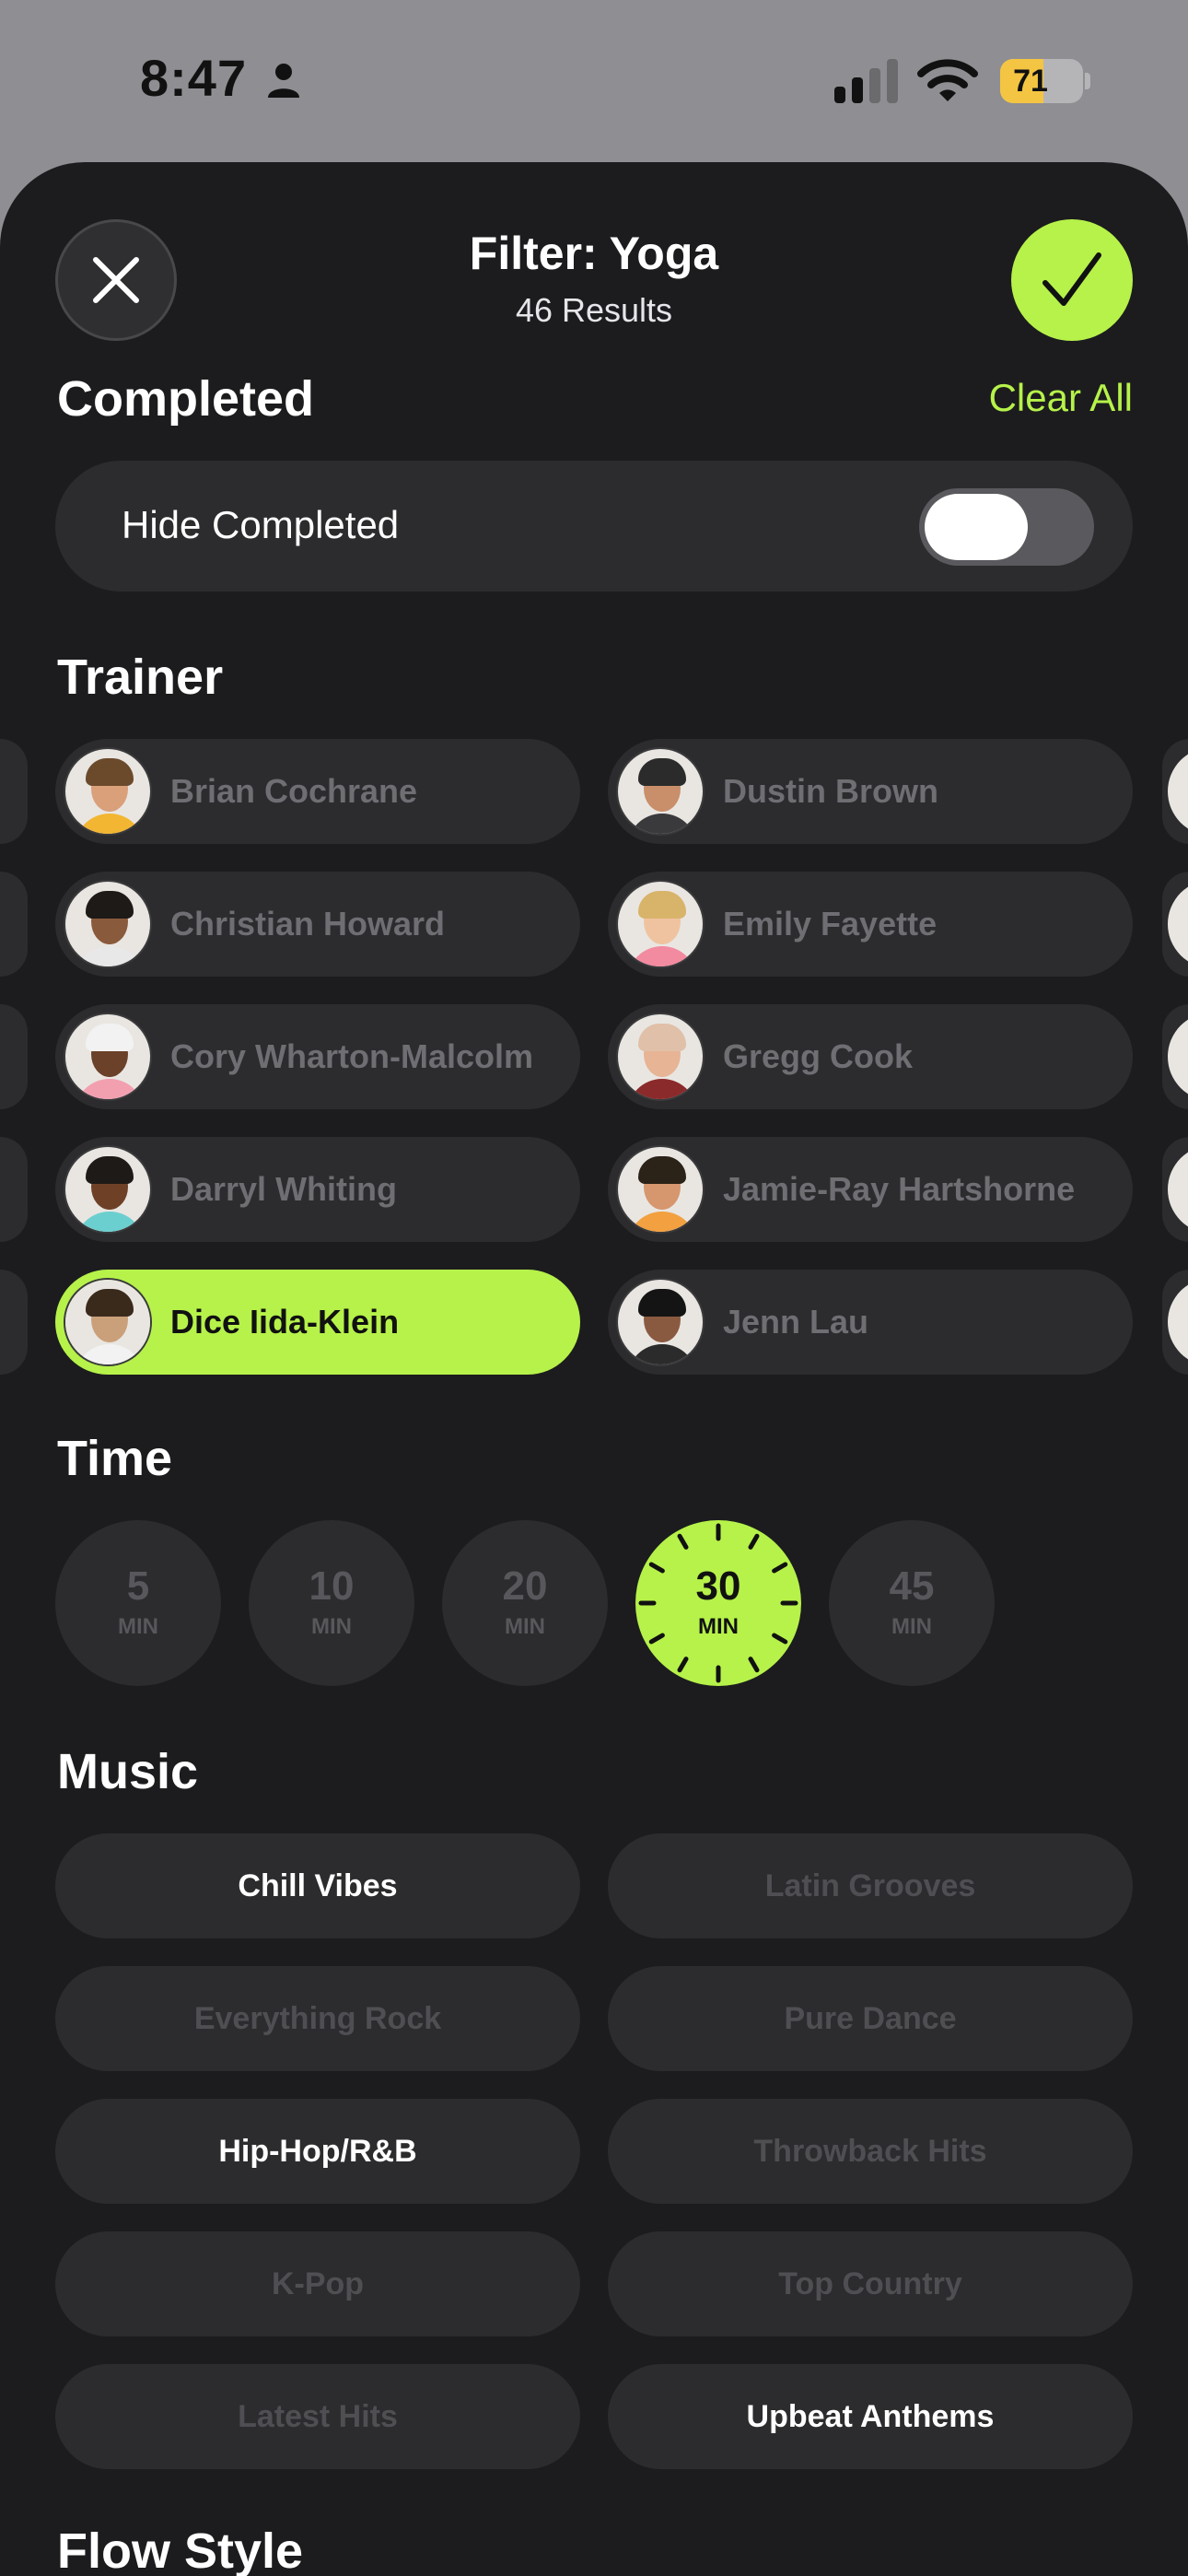 The height and width of the screenshot is (2576, 1188). I want to click on hide-completed-row: Hide Completed, so click(594, 526).